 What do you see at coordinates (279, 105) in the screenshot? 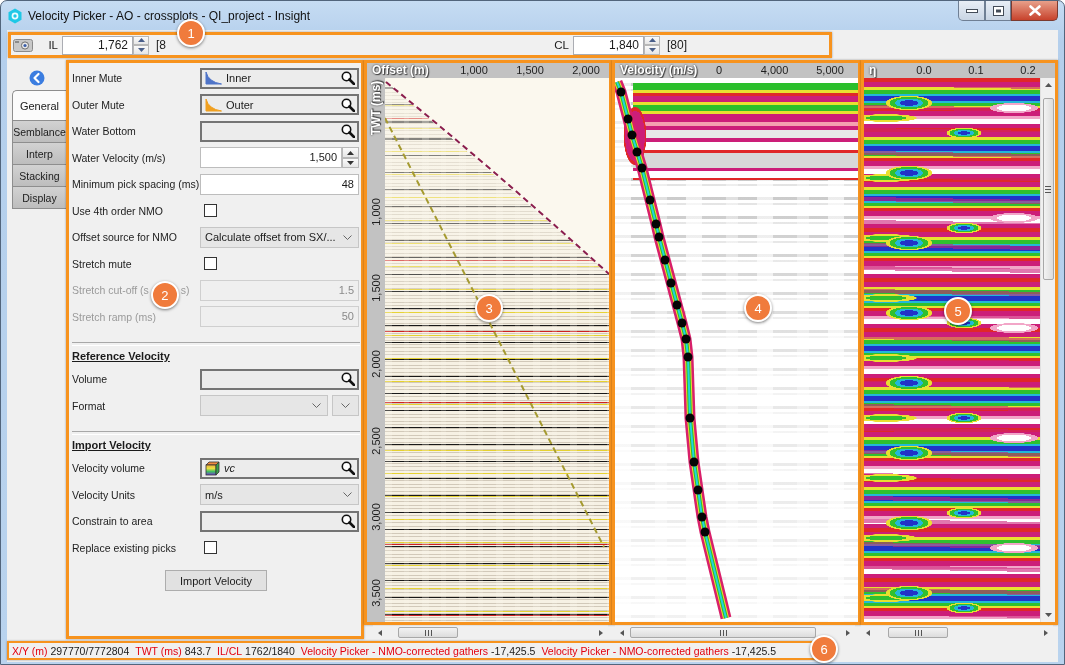
I see `picker-field: Outer` at bounding box center [279, 105].